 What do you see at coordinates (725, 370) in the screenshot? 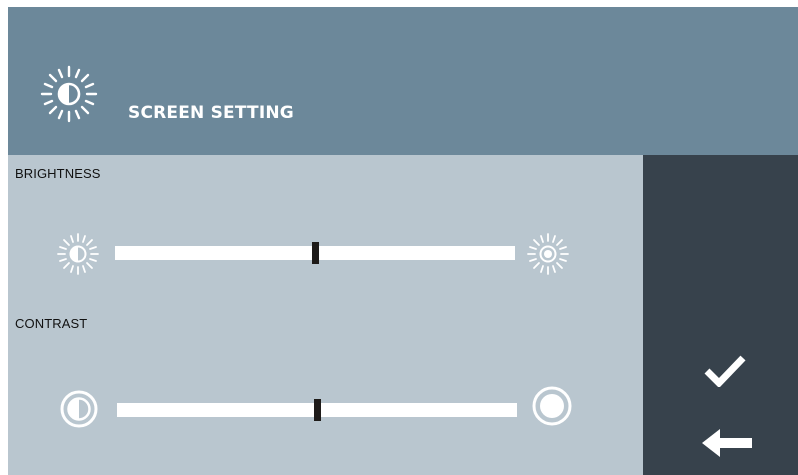
I see `checkmark-icon` at bounding box center [725, 370].